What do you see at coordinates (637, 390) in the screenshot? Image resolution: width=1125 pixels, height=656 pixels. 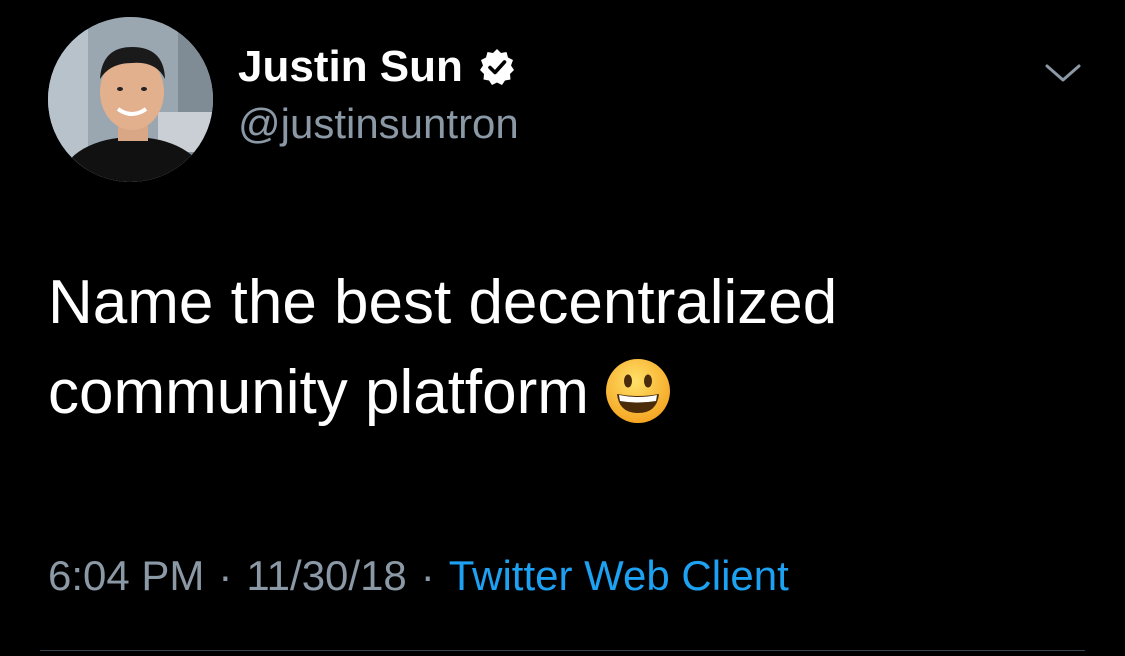 I see `grinning-face-emoji-icon` at bounding box center [637, 390].